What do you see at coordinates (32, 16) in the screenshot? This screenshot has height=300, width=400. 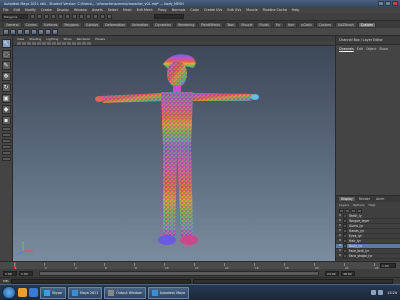 I see `new-scene-icon` at bounding box center [32, 16].